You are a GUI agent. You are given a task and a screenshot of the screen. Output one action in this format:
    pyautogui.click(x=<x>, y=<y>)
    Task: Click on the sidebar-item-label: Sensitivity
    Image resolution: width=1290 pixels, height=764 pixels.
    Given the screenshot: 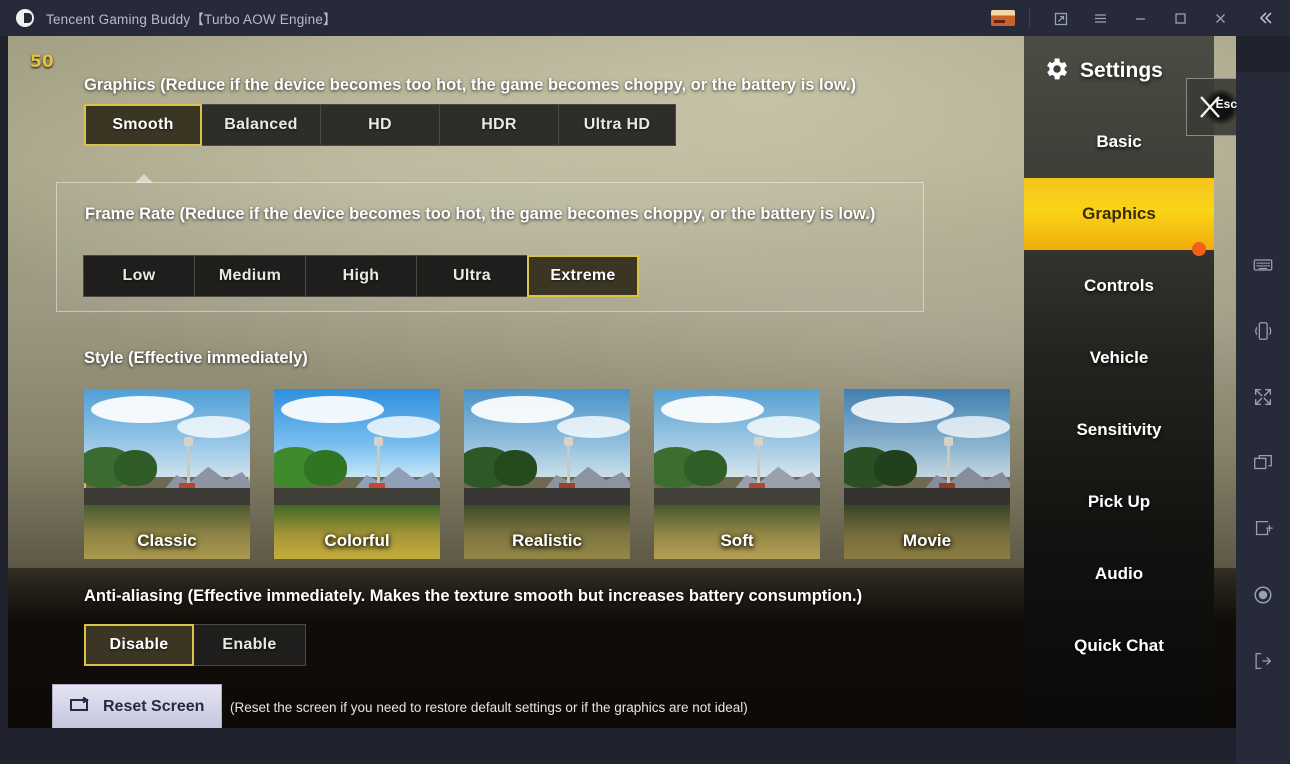 What is the action you would take?
    pyautogui.click(x=1119, y=429)
    